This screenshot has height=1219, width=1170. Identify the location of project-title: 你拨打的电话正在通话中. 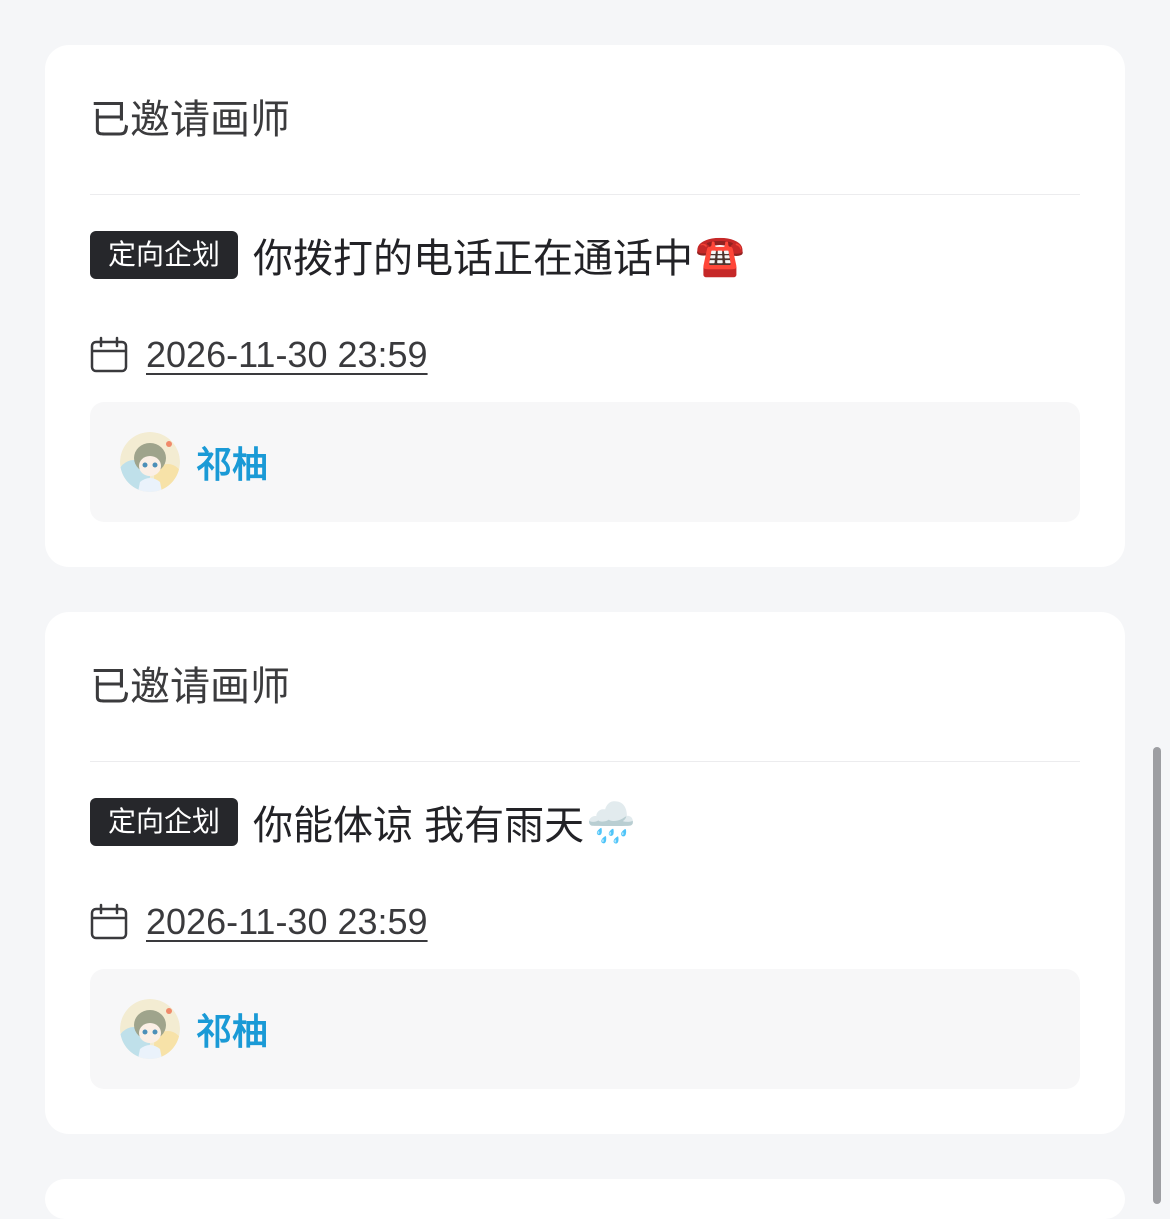
(473, 255).